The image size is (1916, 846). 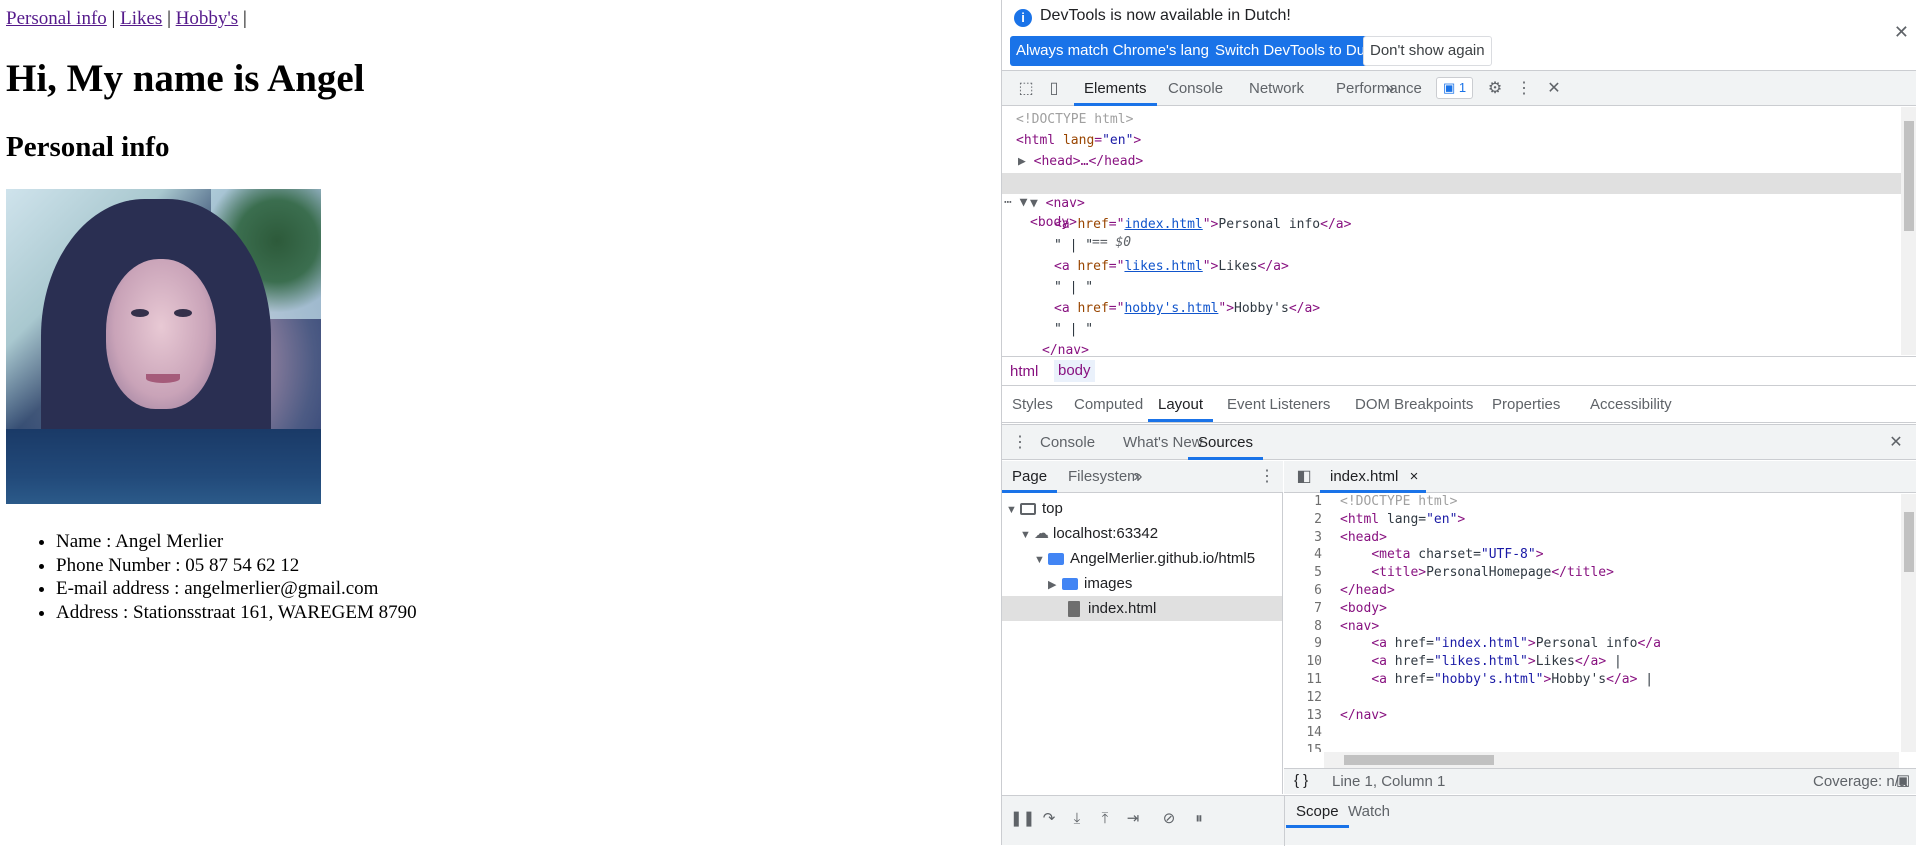 I want to click on line-number: 2, so click(x=1303, y=519).